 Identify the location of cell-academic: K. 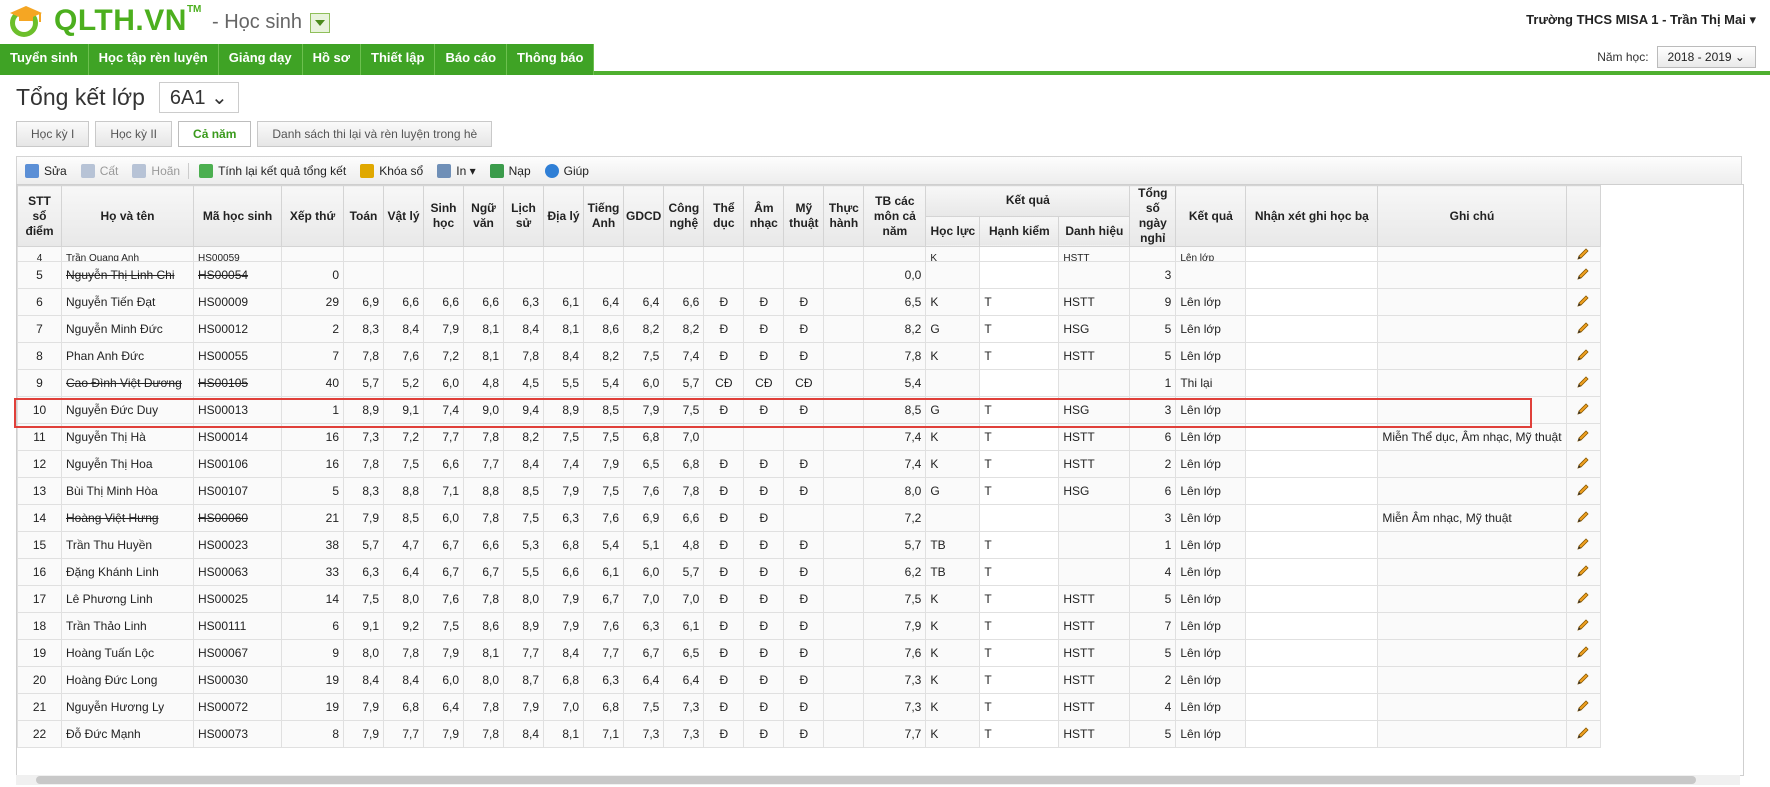
(953, 653).